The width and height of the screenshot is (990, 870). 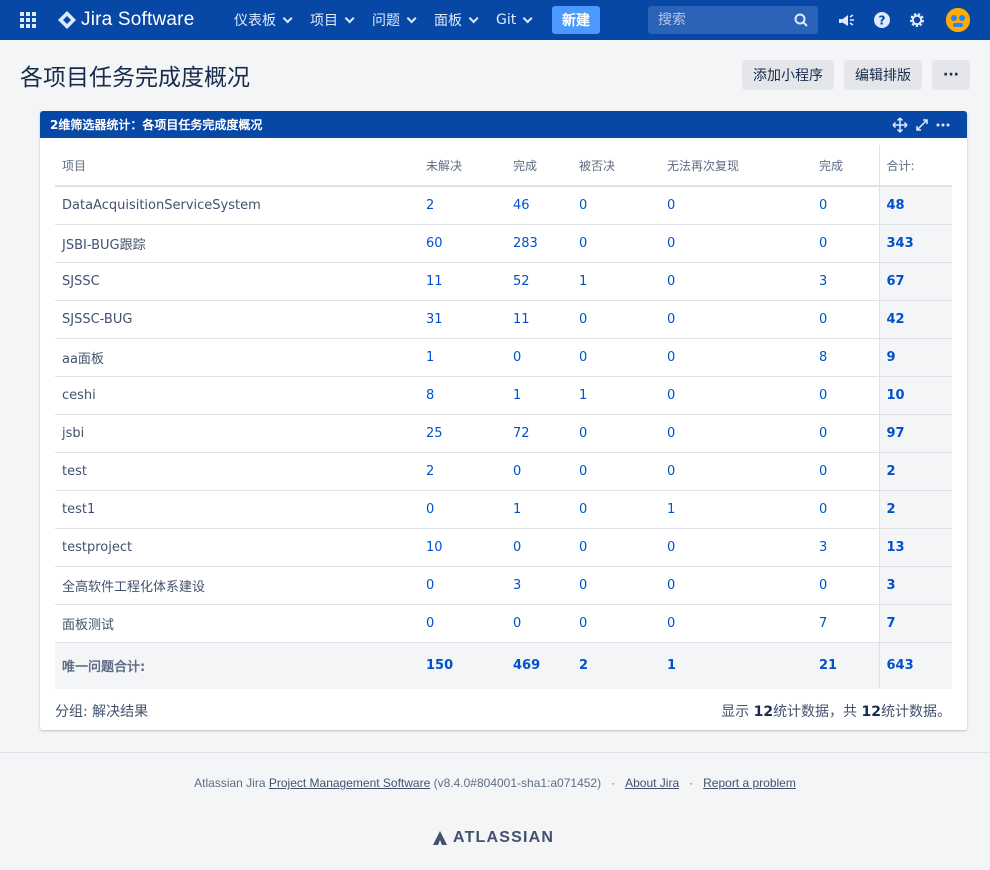 I want to click on total-link: 3, so click(x=891, y=585).